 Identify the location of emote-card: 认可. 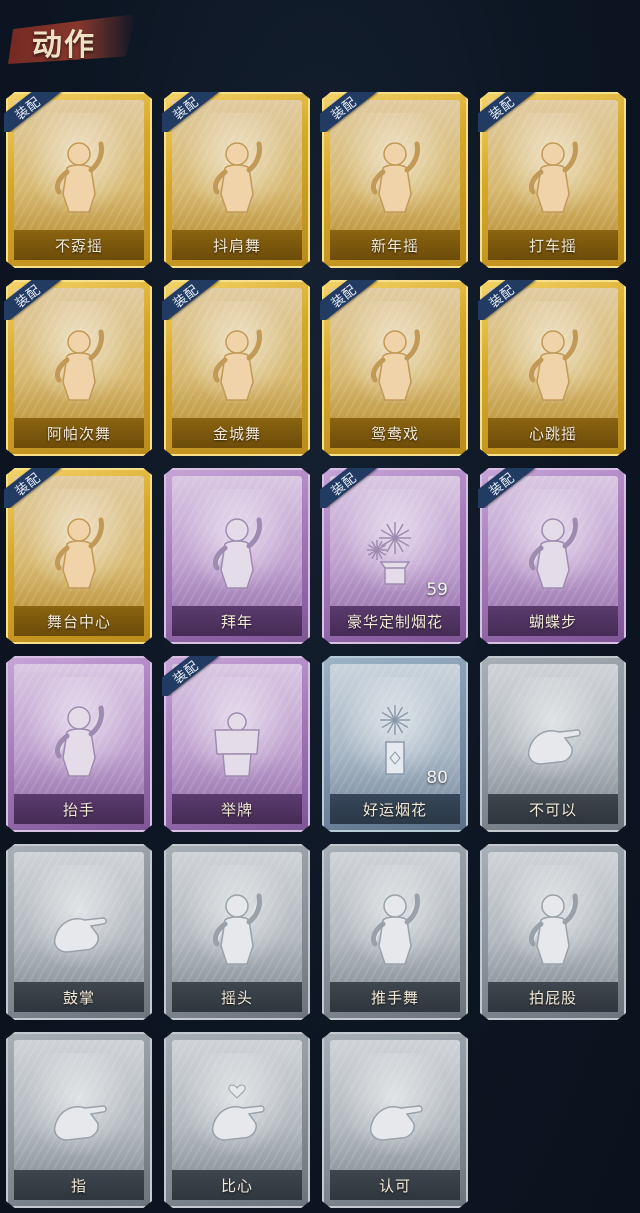
(395, 1120).